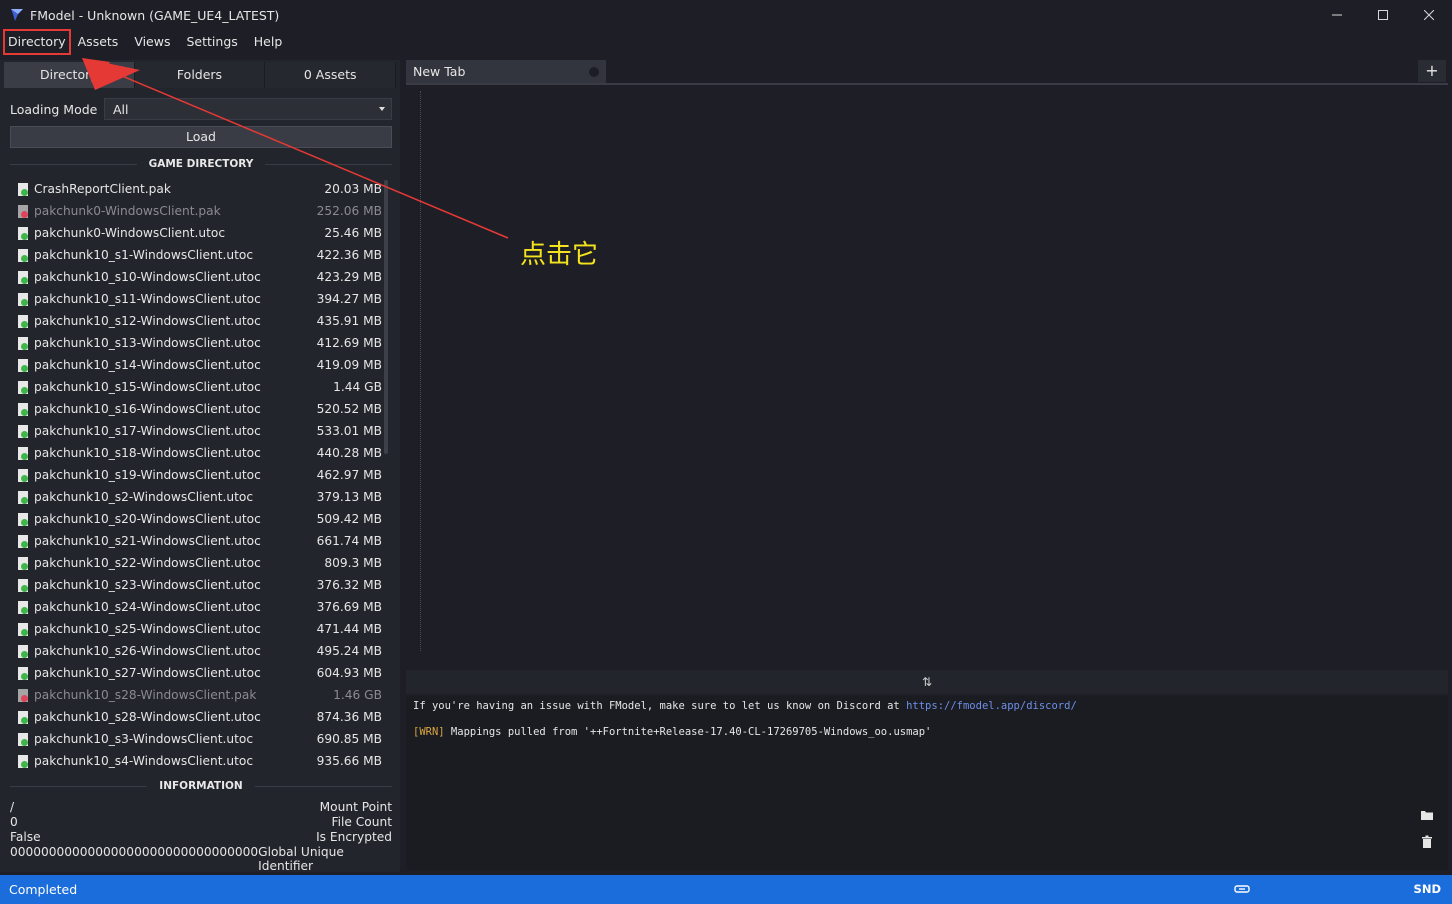  I want to click on link-icon, so click(1242, 889).